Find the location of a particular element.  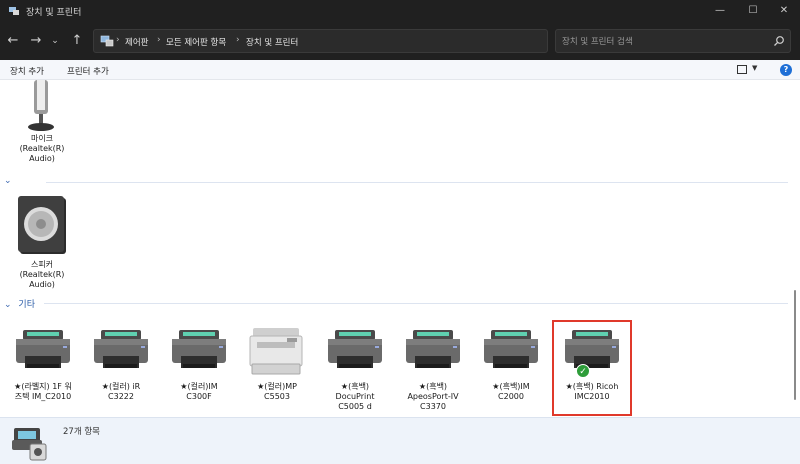

minimize-button: — is located at coordinates (720, 11).